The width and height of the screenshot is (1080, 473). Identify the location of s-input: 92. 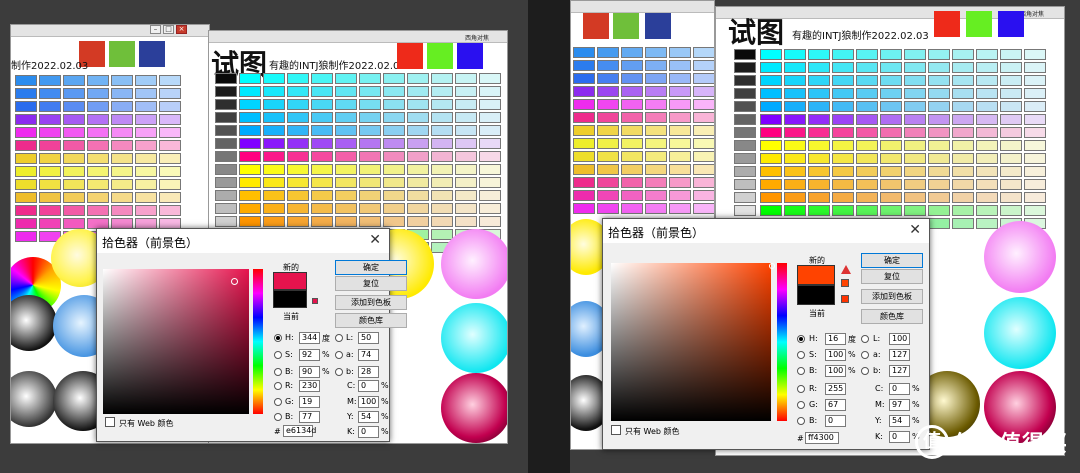
(309, 355).